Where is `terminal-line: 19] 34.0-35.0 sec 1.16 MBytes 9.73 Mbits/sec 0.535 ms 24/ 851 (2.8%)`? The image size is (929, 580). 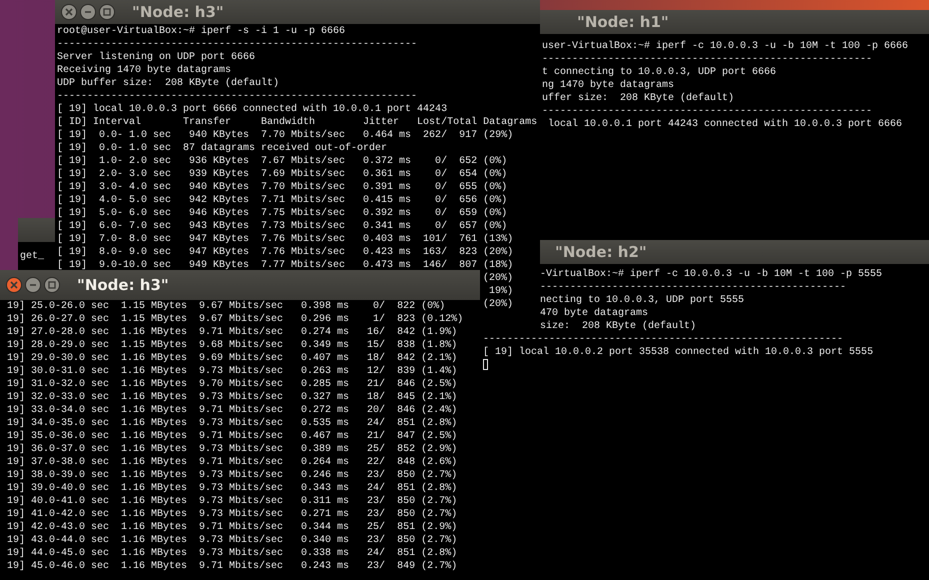 terminal-line: 19] 34.0-35.0 sec 1.16 MBytes 9.73 Mbits/sec 0.535 ms 24/ 851 (2.8%) is located at coordinates (232, 423).